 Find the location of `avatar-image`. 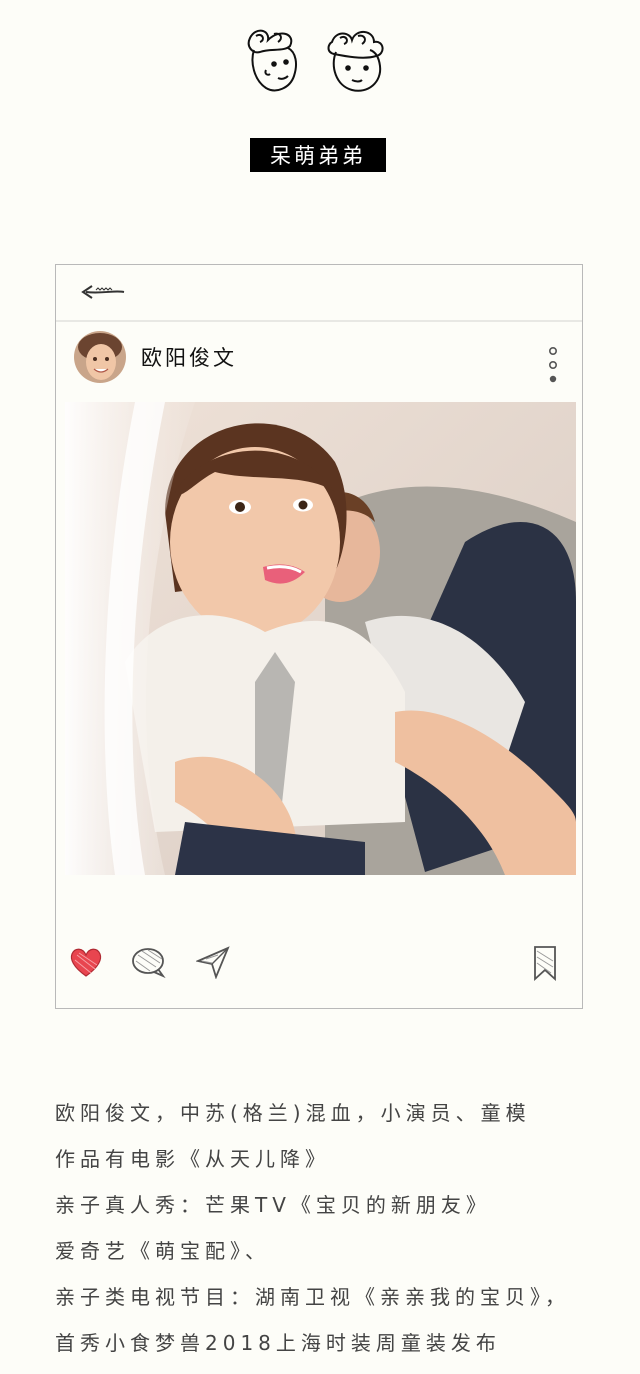

avatar-image is located at coordinates (100, 357).